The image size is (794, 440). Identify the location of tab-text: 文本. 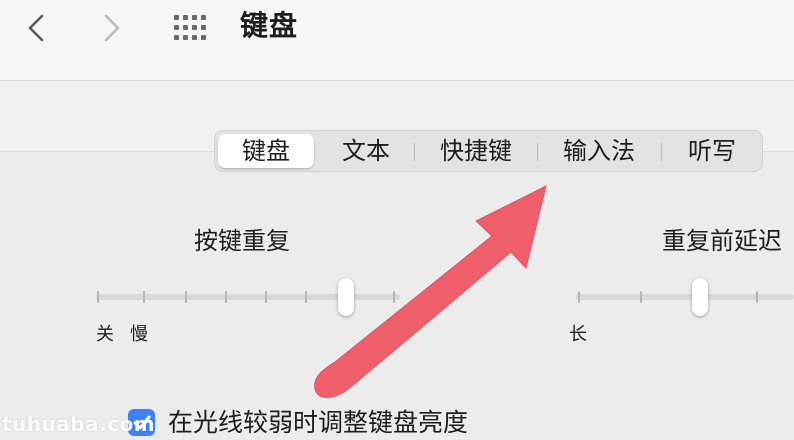
(366, 151).